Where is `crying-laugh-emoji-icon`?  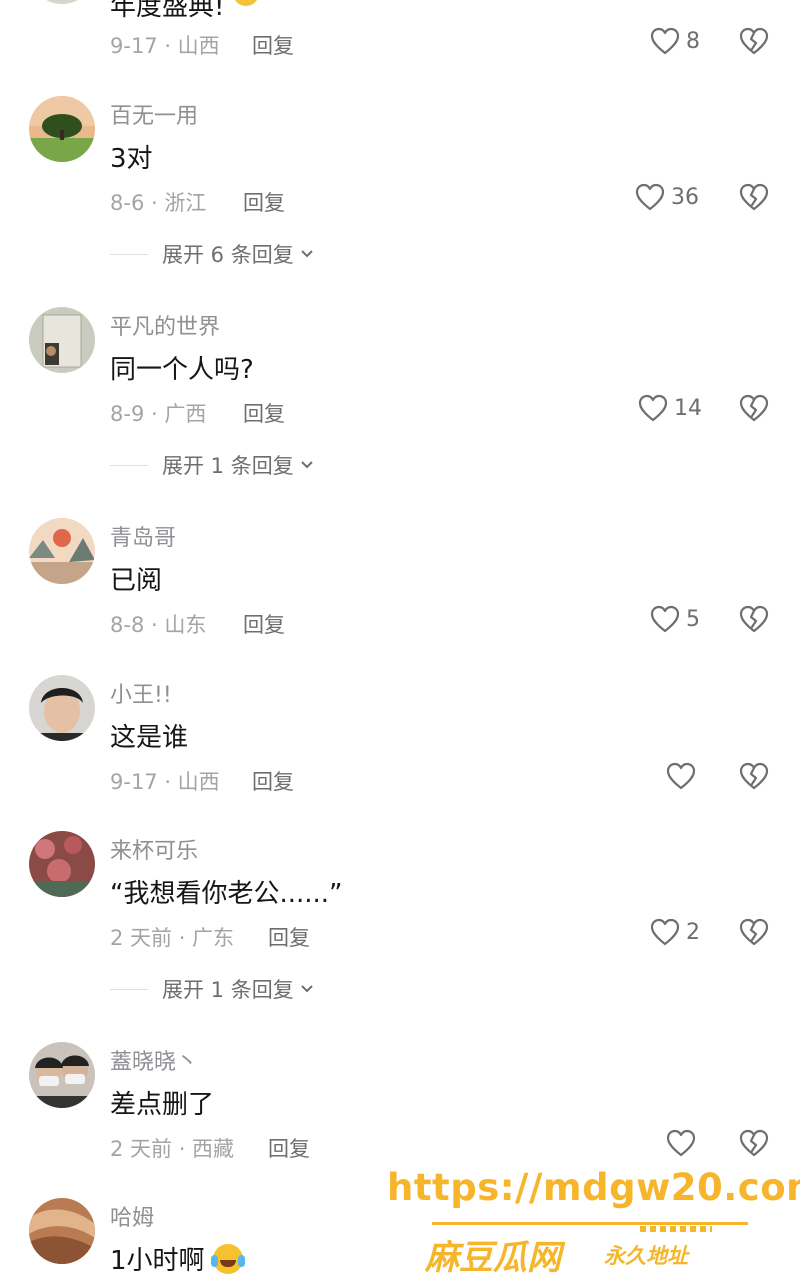 crying-laugh-emoji-icon is located at coordinates (227, 1259).